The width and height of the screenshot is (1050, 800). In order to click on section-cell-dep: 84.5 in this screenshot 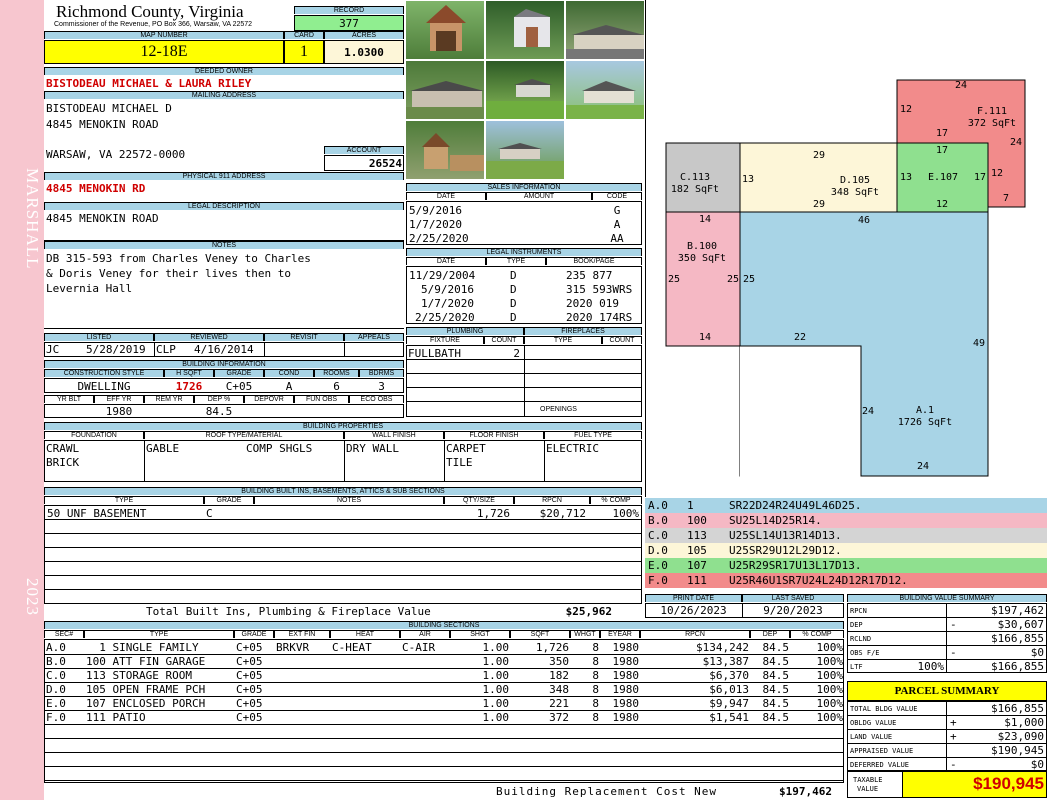, I will do `click(776, 647)`.